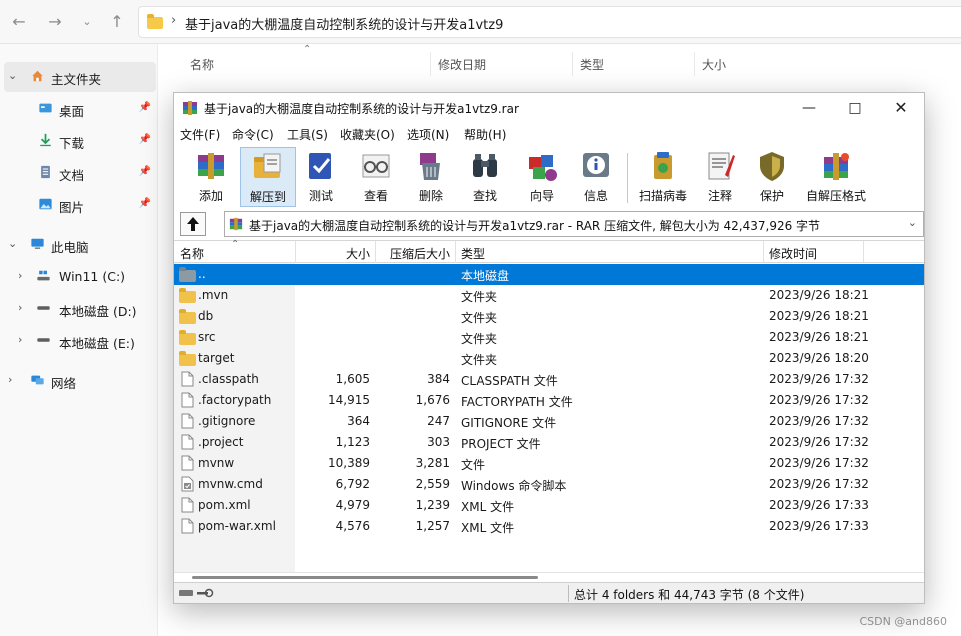  What do you see at coordinates (333, 253) in the screenshot?
I see `header-size: 大小` at bounding box center [333, 253].